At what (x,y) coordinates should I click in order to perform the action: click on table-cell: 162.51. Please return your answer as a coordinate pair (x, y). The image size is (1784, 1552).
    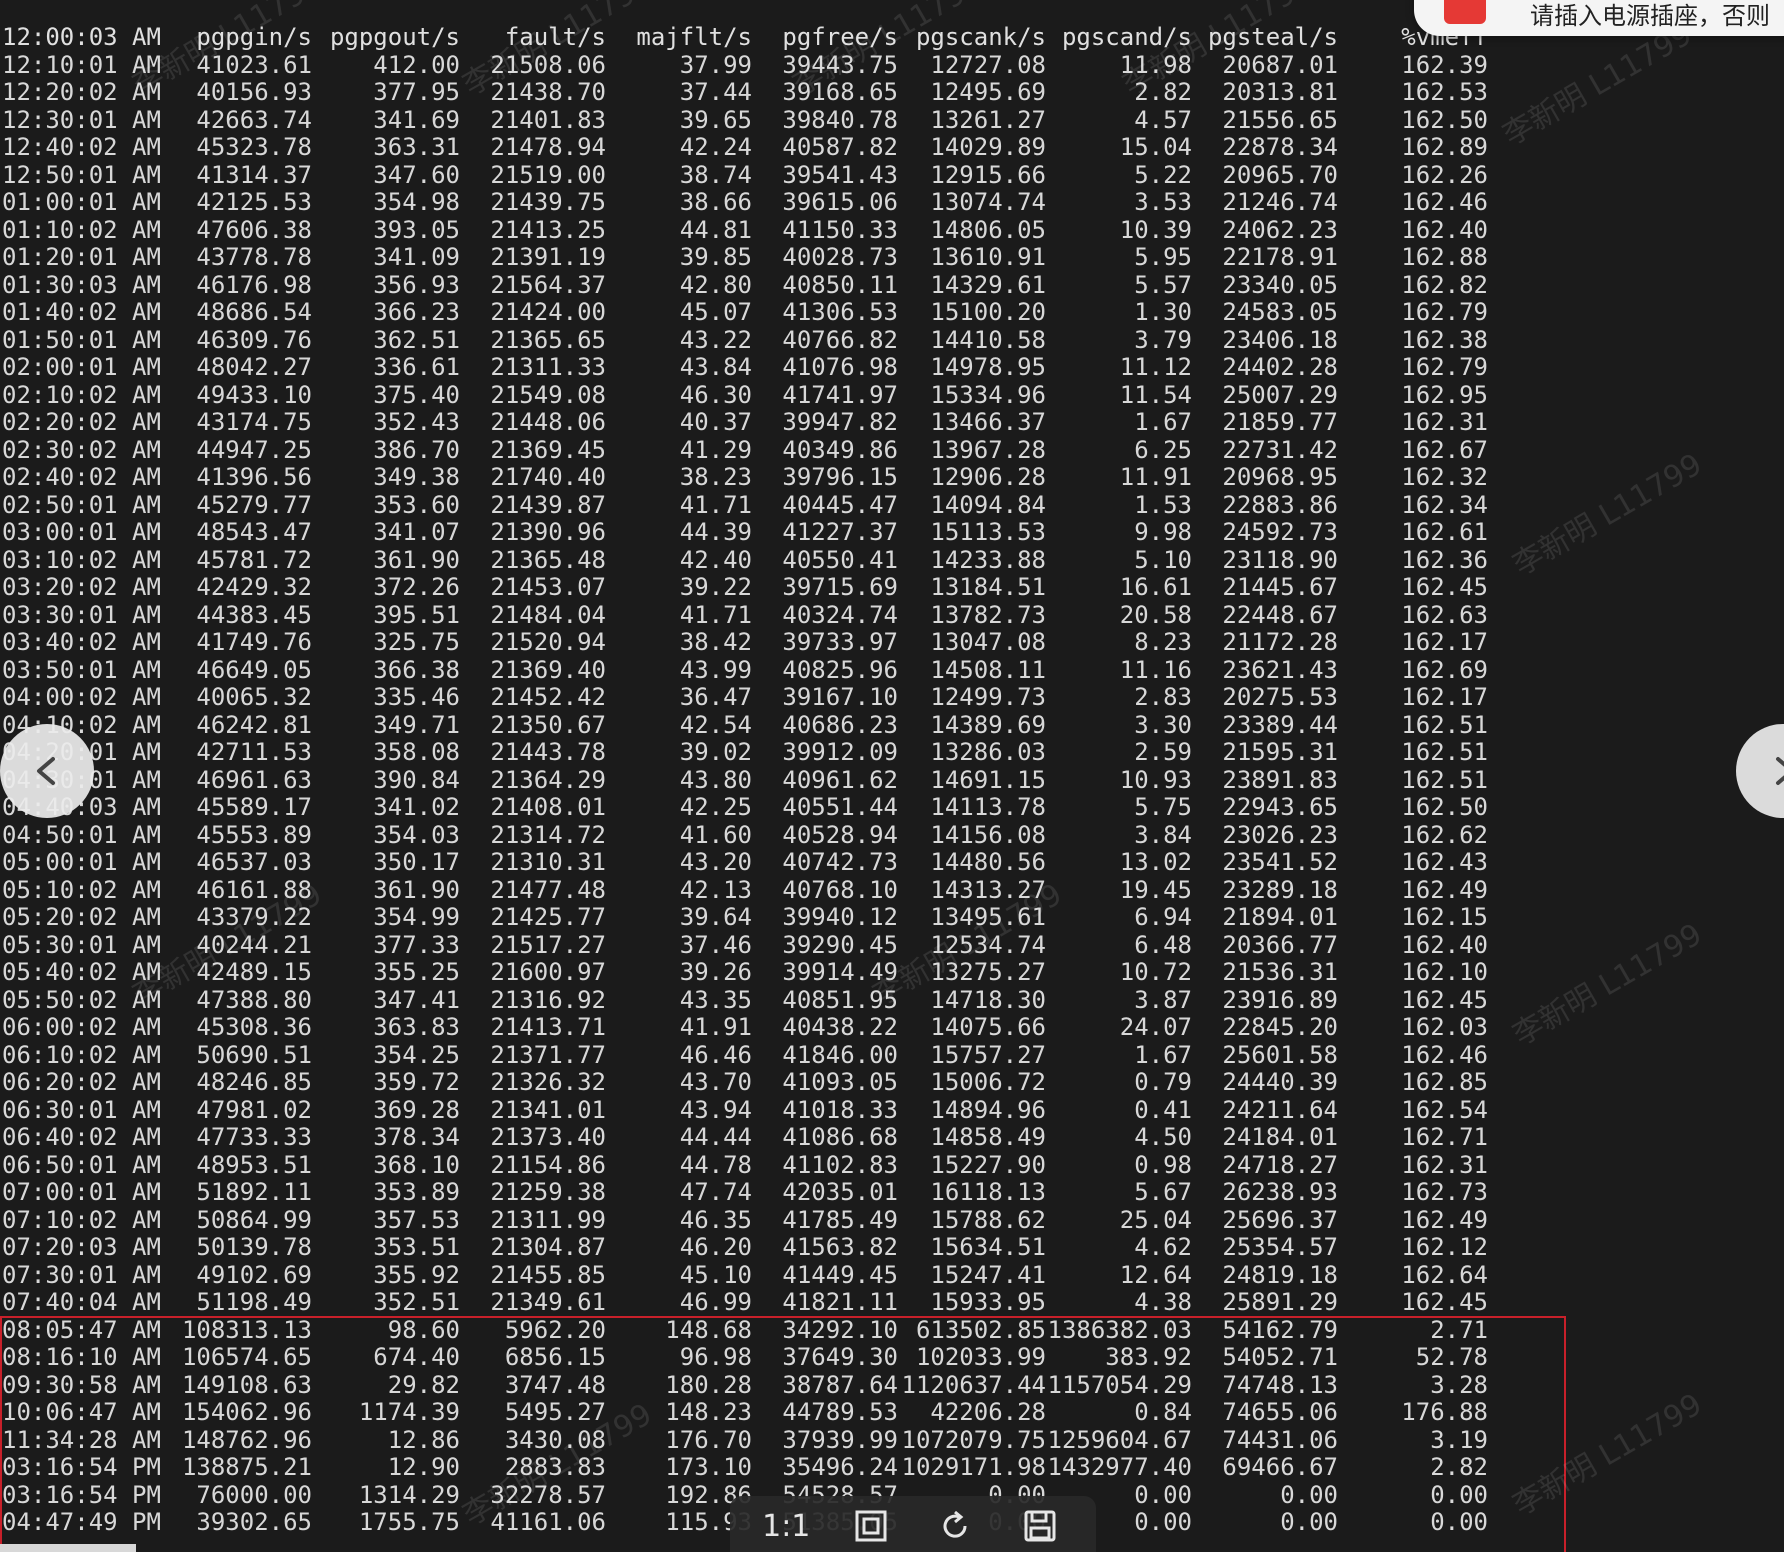
    Looking at the image, I should click on (1444, 724).